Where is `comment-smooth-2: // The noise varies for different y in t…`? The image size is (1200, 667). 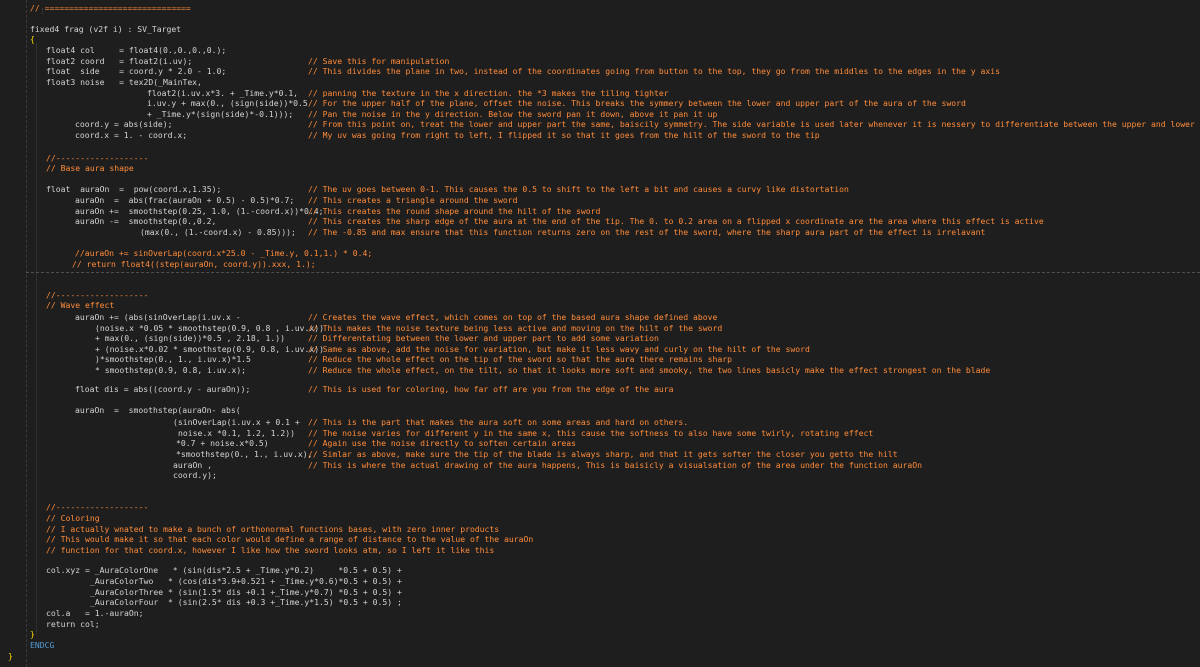 comment-smooth-2: // The noise varies for different y in t… is located at coordinates (591, 433).